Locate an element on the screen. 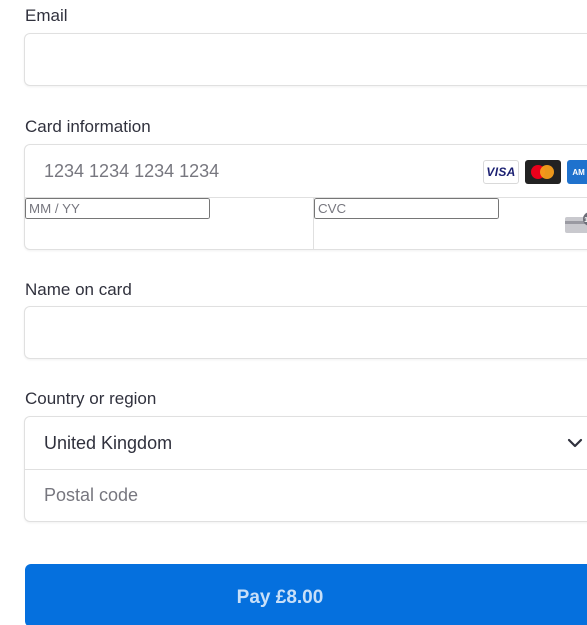 This screenshot has width=587, height=625. country-label: Country or region is located at coordinates (91, 398).